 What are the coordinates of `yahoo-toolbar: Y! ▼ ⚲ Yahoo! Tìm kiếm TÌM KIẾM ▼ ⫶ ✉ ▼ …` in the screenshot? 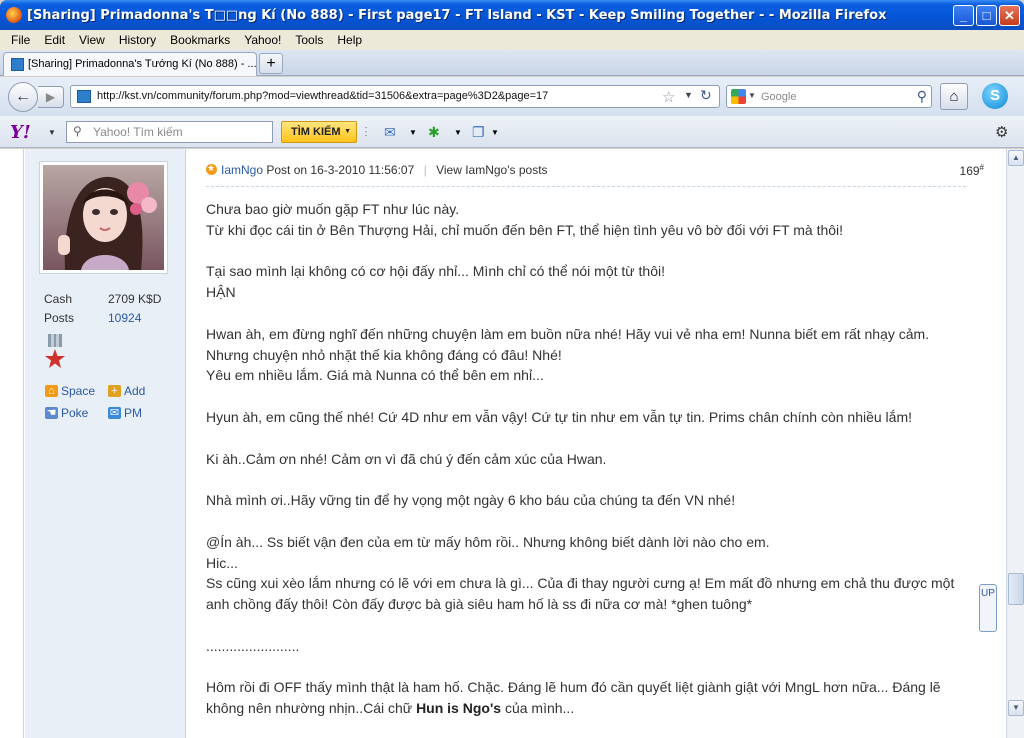 It's located at (512, 132).